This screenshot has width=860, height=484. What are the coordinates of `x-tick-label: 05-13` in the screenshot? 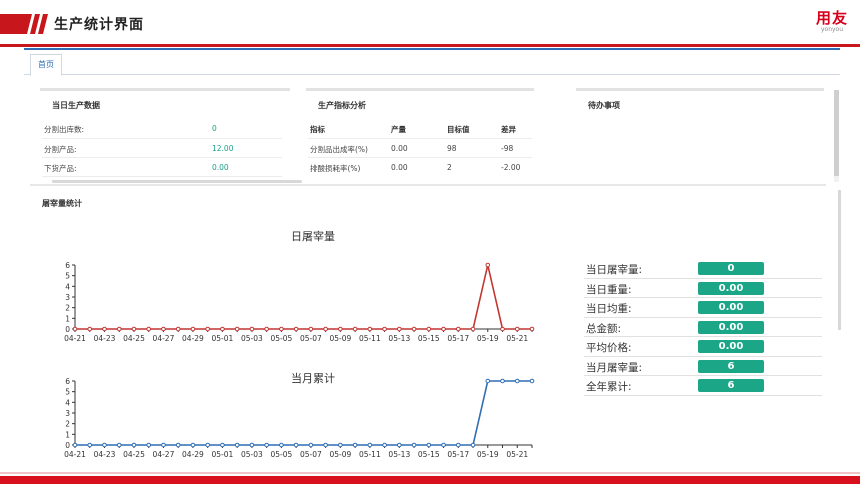 It's located at (399, 454).